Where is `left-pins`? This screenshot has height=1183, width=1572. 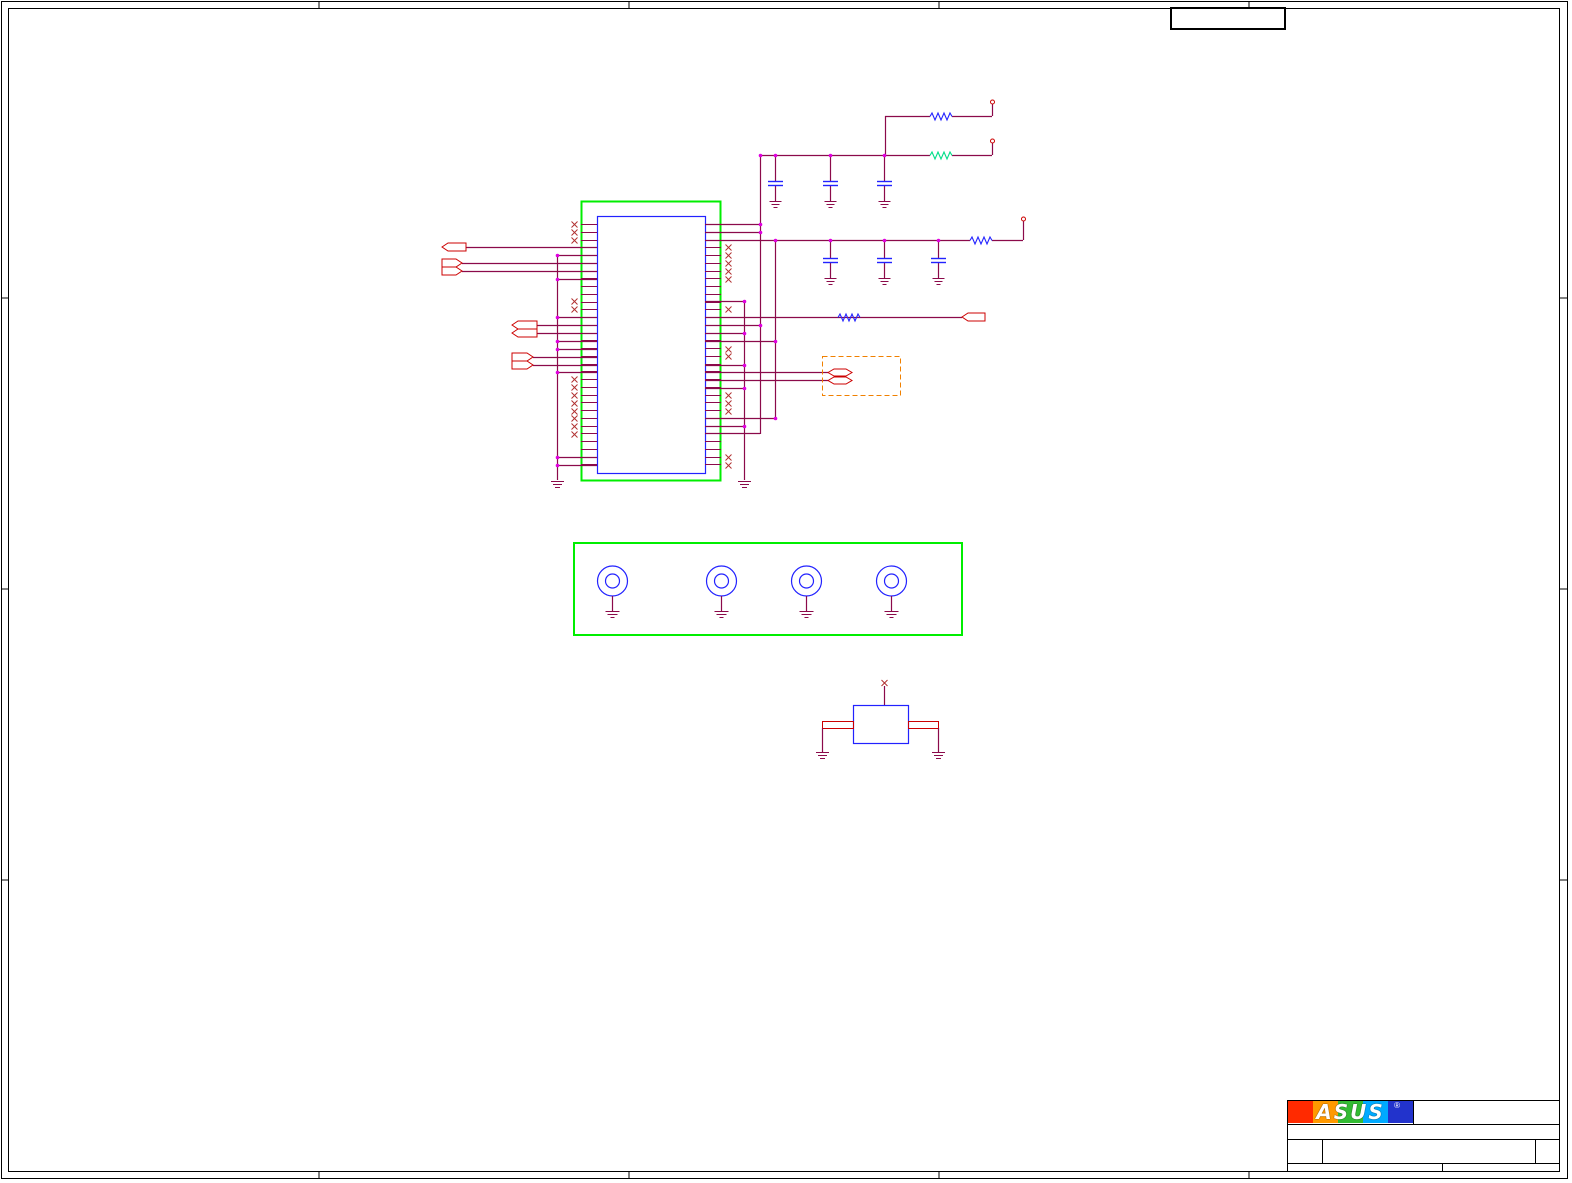
left-pins is located at coordinates (589, 344).